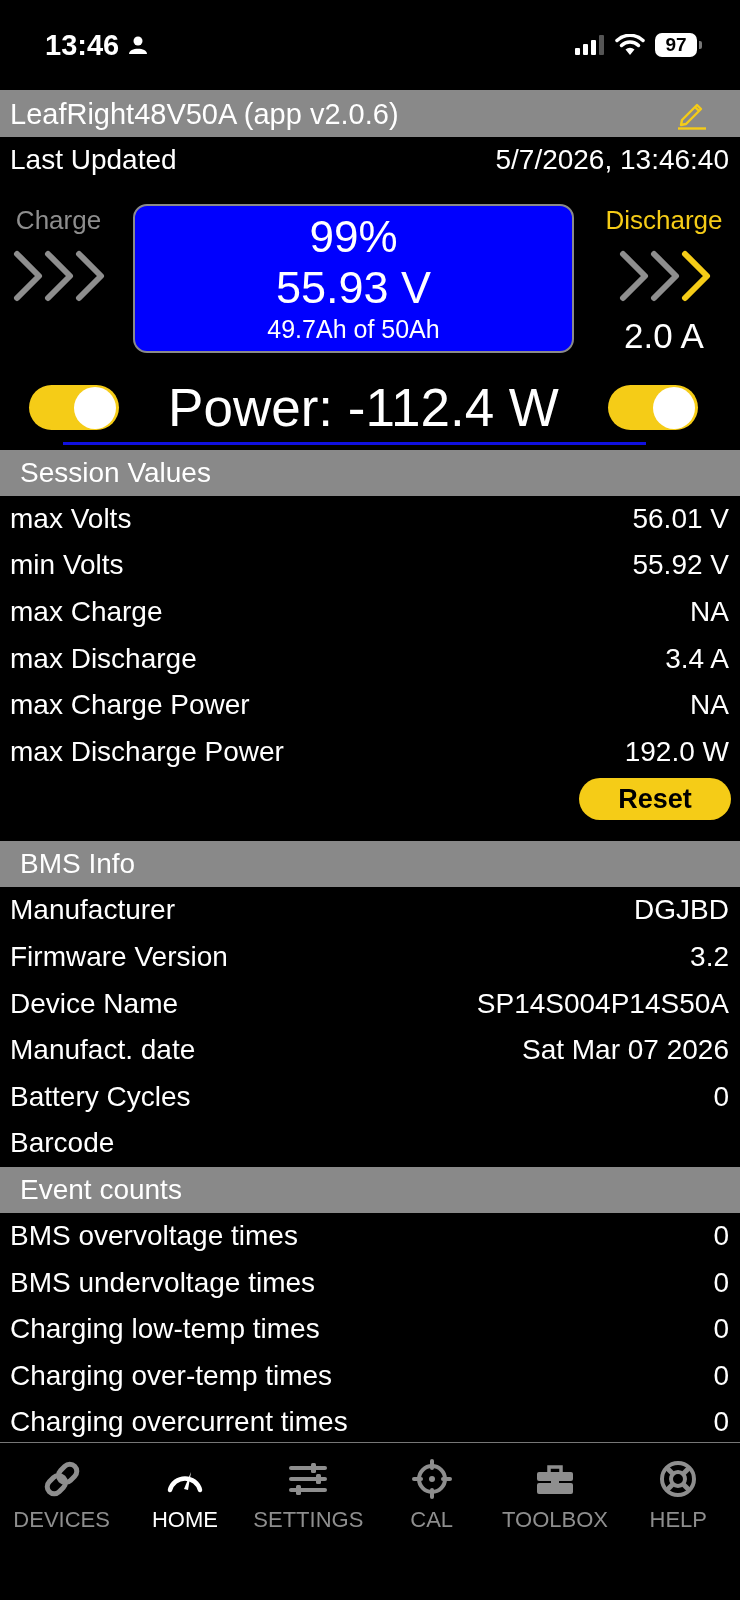 The image size is (740, 1600). What do you see at coordinates (93, 160) in the screenshot?
I see `last-updated-label: Last Updated` at bounding box center [93, 160].